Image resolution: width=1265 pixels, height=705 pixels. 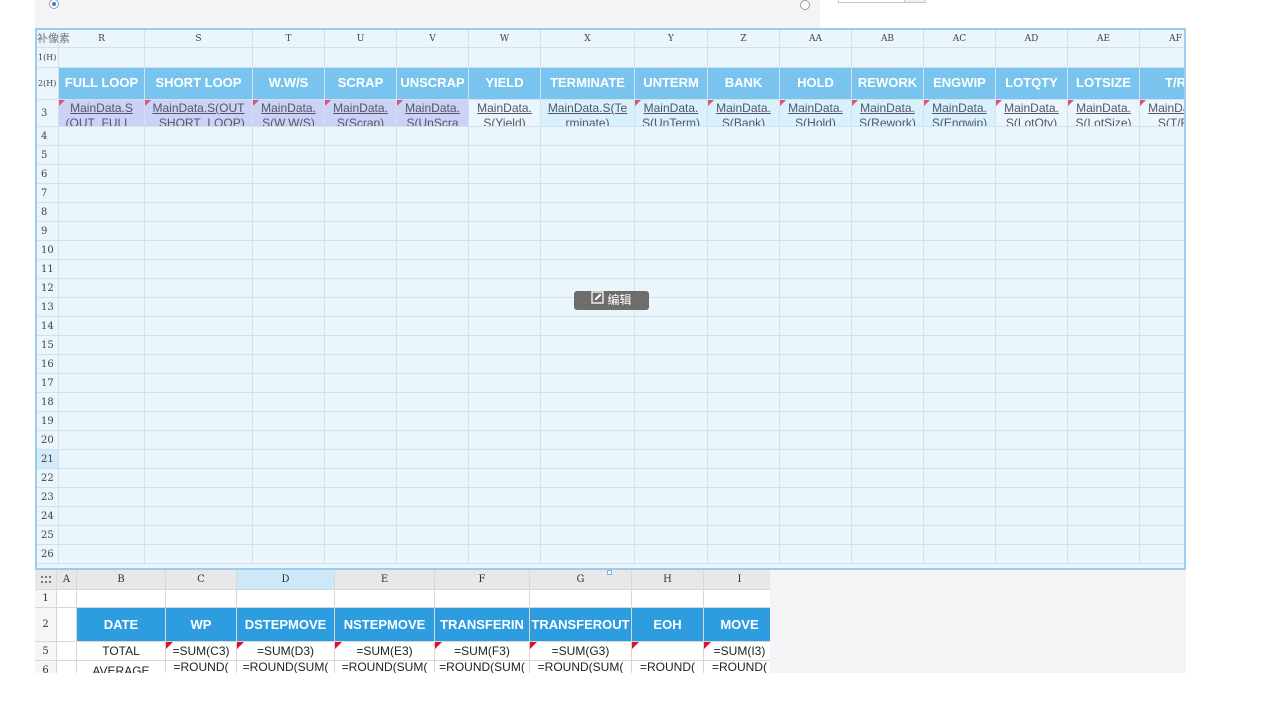 What do you see at coordinates (48, 231) in the screenshot?
I see `row-header-9: 9` at bounding box center [48, 231].